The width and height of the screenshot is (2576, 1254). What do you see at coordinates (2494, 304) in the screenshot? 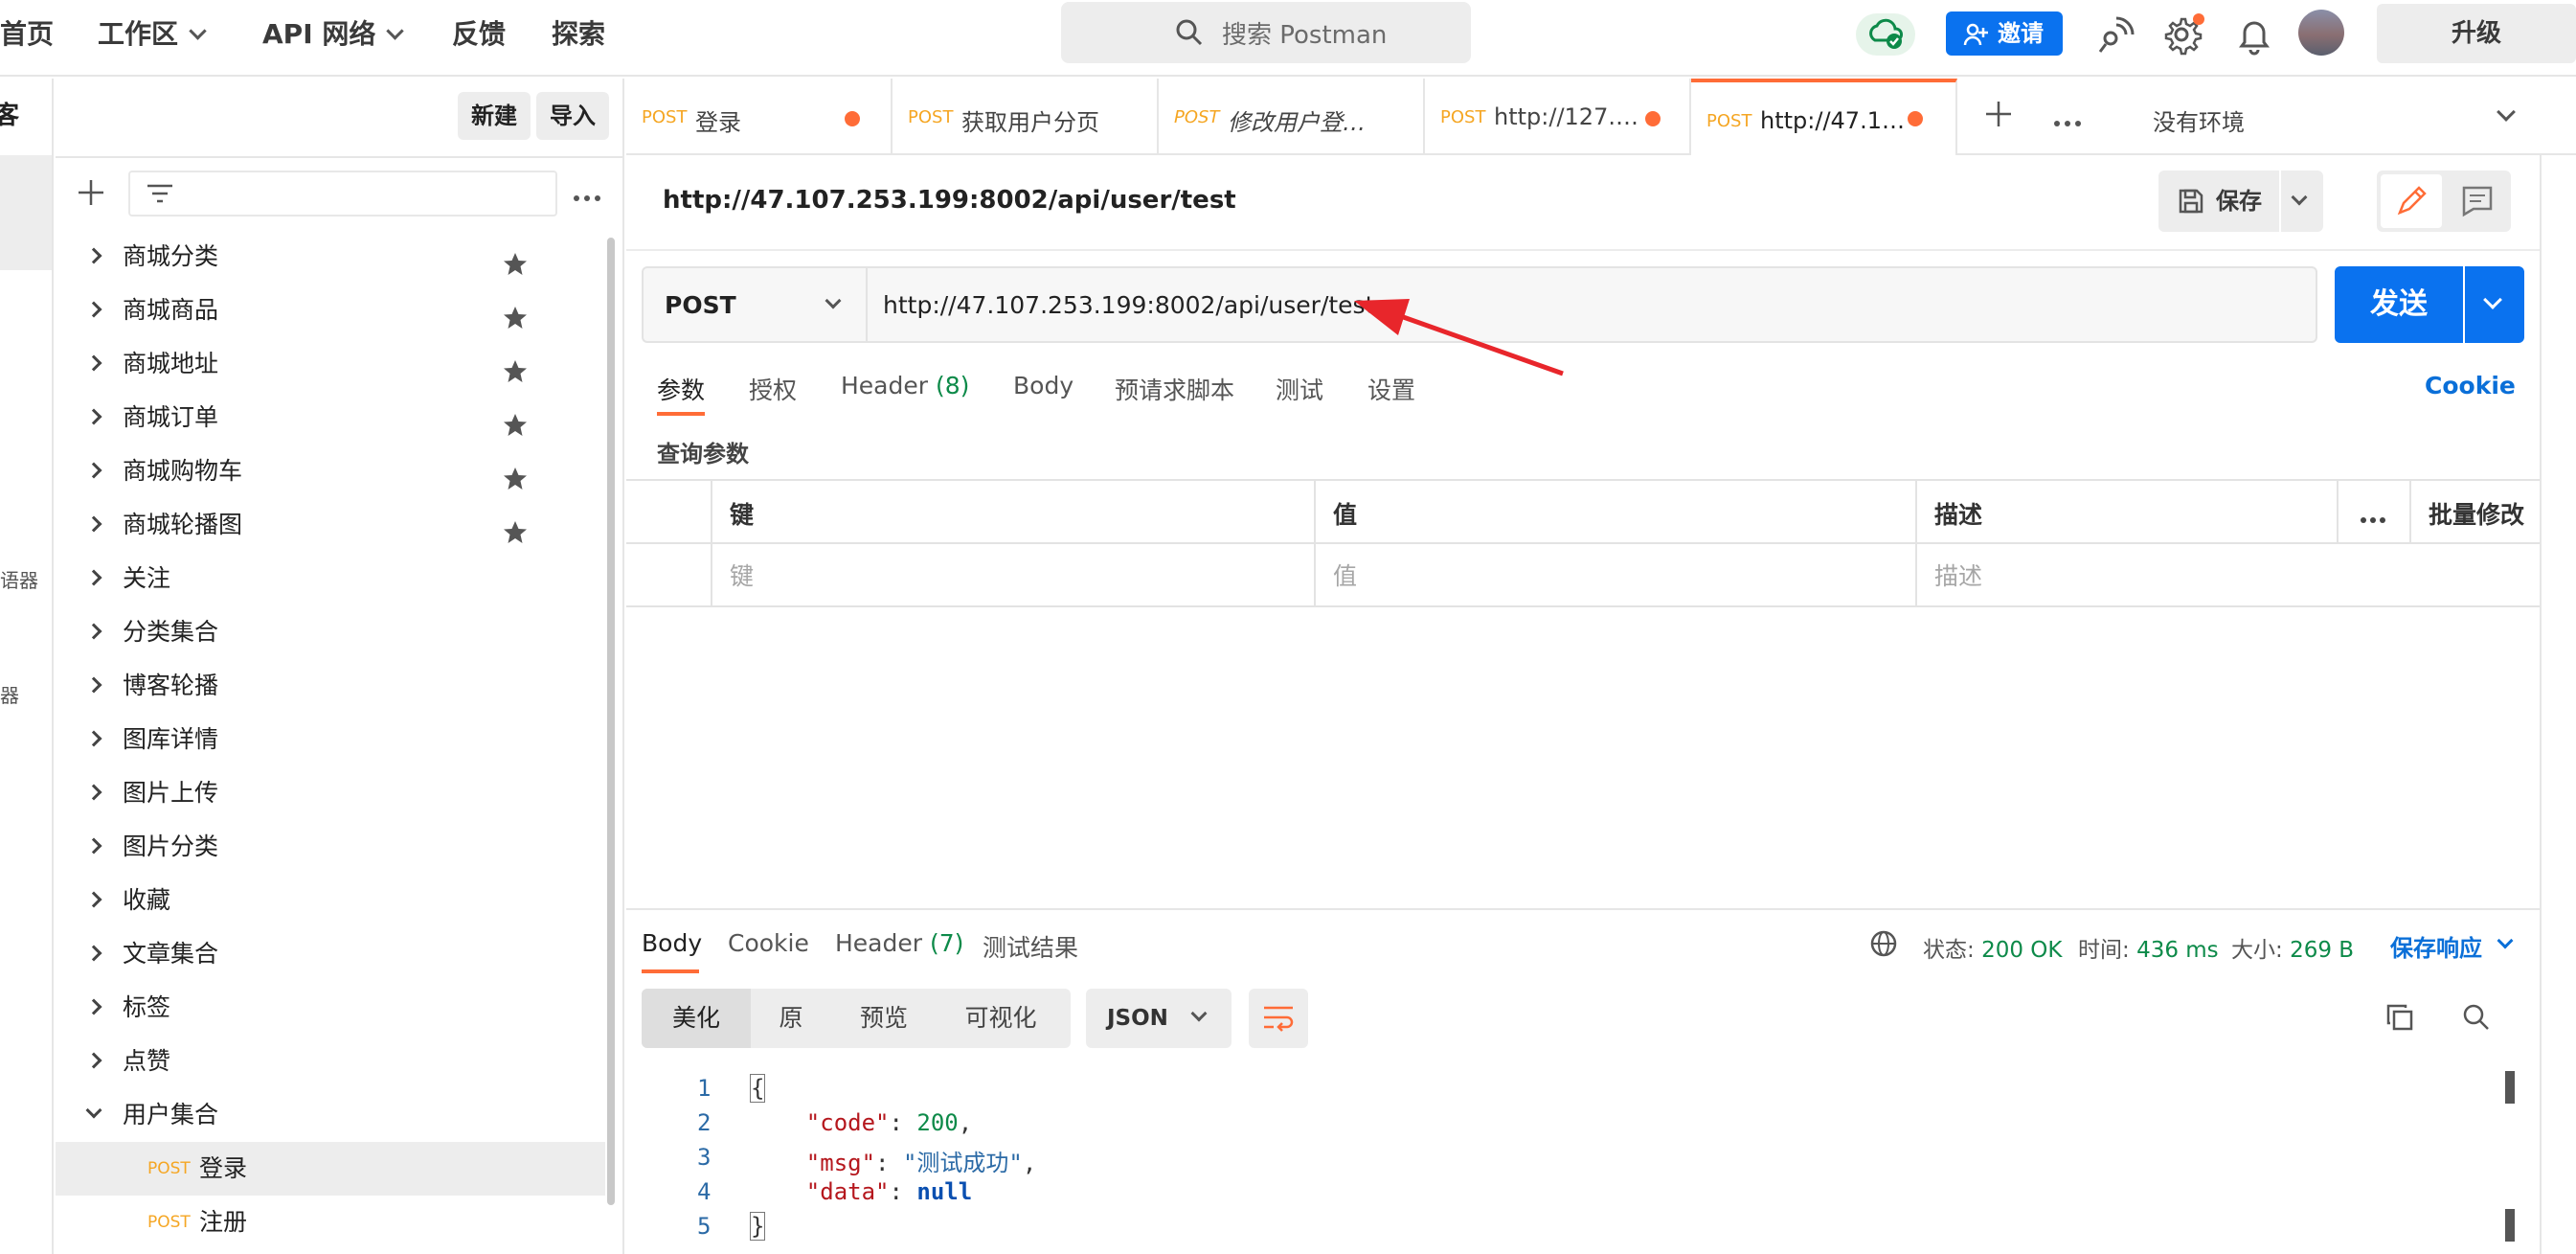
I see `send-dropdown-button` at bounding box center [2494, 304].